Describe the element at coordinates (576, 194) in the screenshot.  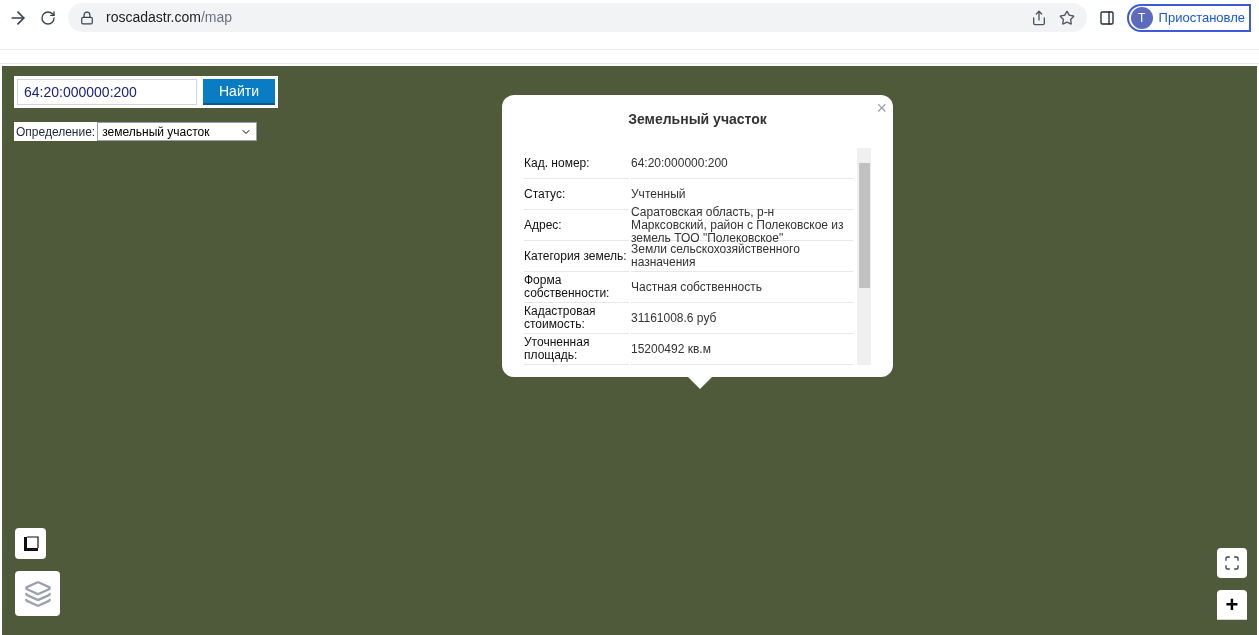
I see `field-label: Статус:` at that location.